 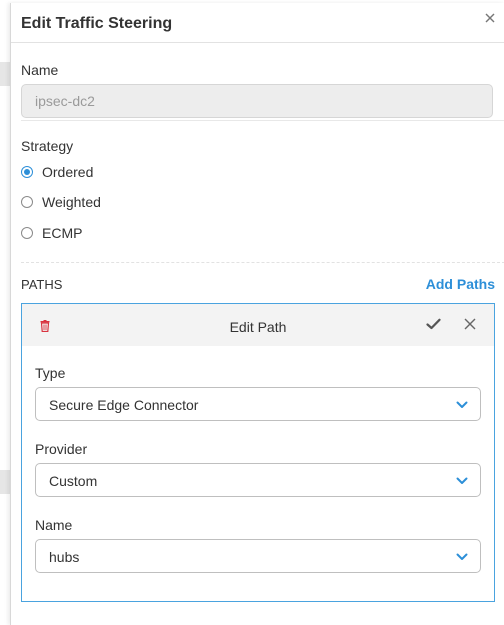 I want to click on edit-path-header: Edit Path, so click(x=258, y=325).